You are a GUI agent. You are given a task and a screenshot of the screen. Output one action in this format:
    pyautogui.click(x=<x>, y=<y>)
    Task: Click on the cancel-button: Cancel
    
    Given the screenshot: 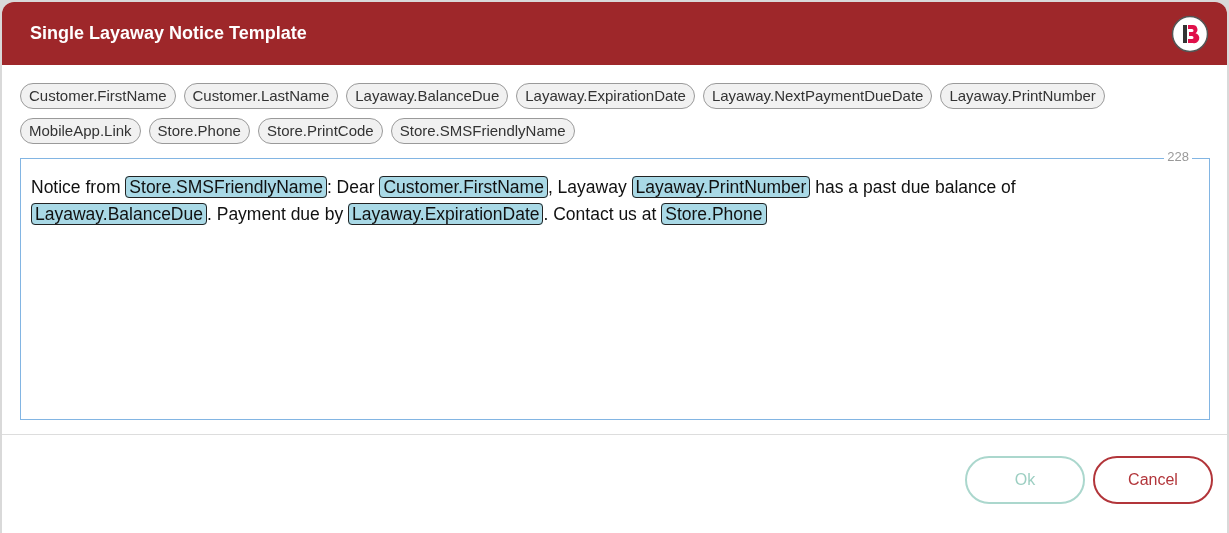 What is the action you would take?
    pyautogui.click(x=1153, y=480)
    